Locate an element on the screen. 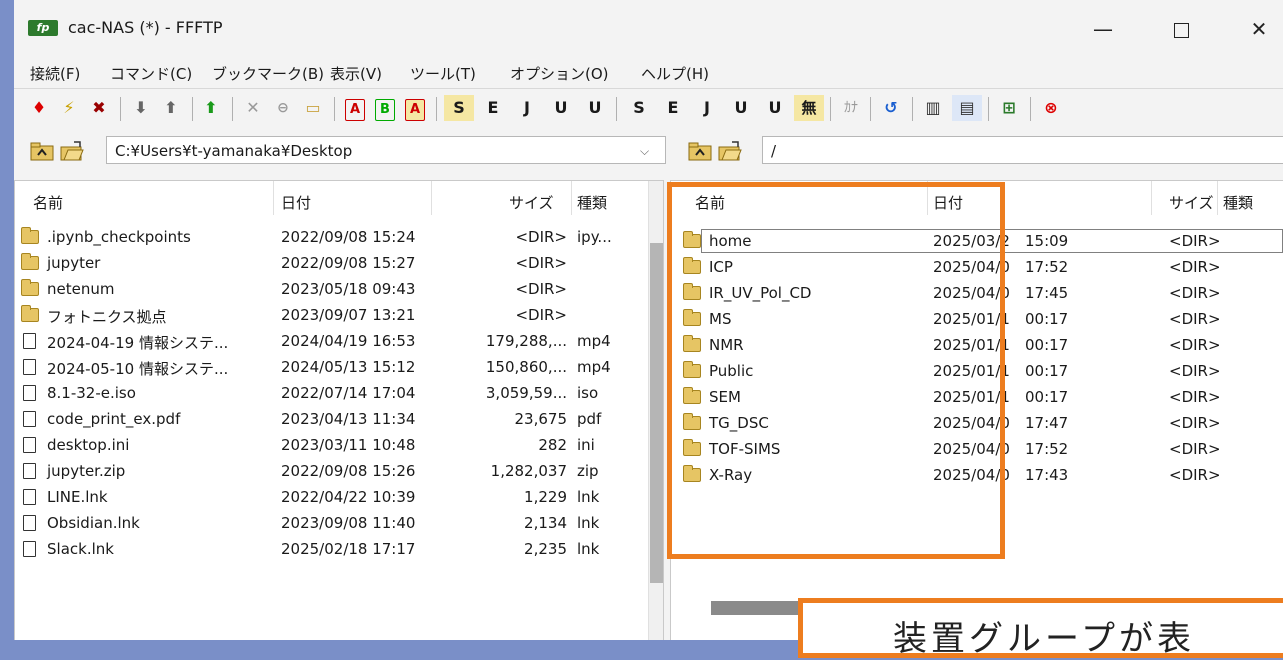 This screenshot has width=1283, height=660. menu-command: コマンド(C) is located at coordinates (151, 73).